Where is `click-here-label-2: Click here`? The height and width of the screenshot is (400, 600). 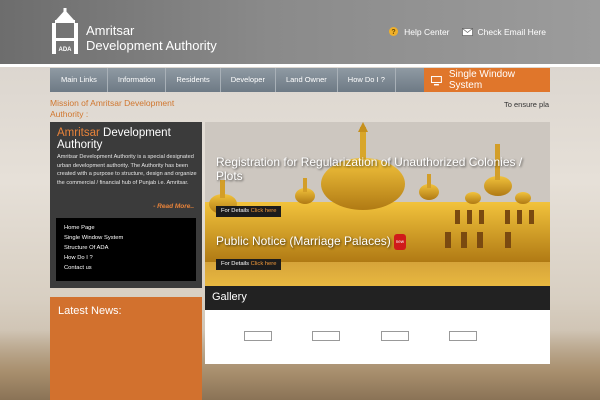
click-here-label-2: Click here is located at coordinates (263, 264).